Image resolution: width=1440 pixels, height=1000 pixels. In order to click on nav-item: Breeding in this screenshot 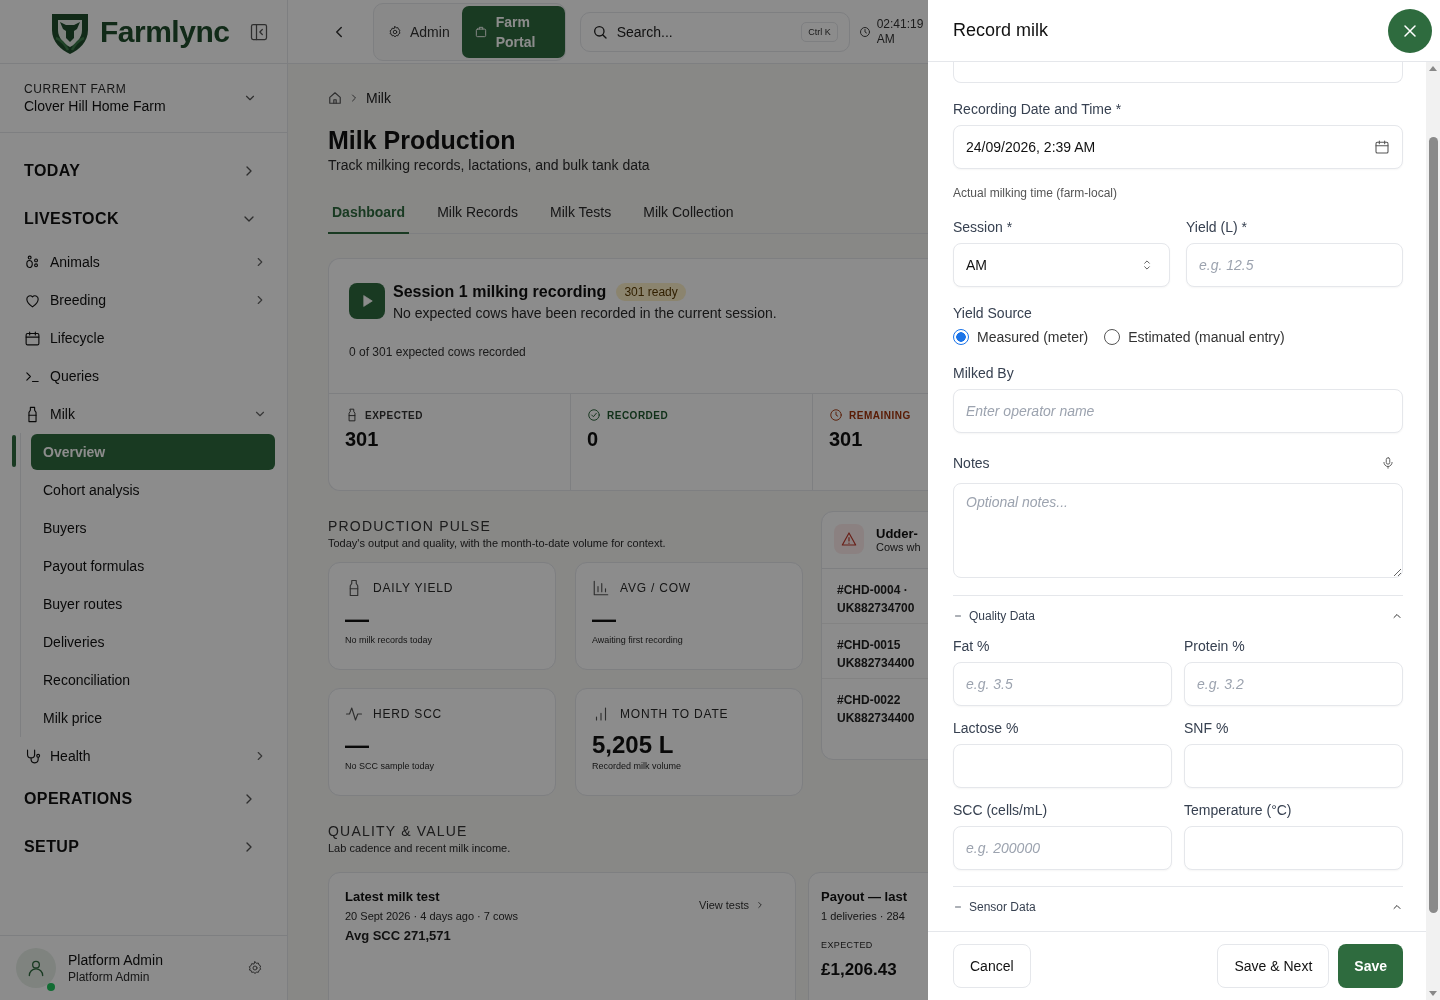, I will do `click(143, 300)`.